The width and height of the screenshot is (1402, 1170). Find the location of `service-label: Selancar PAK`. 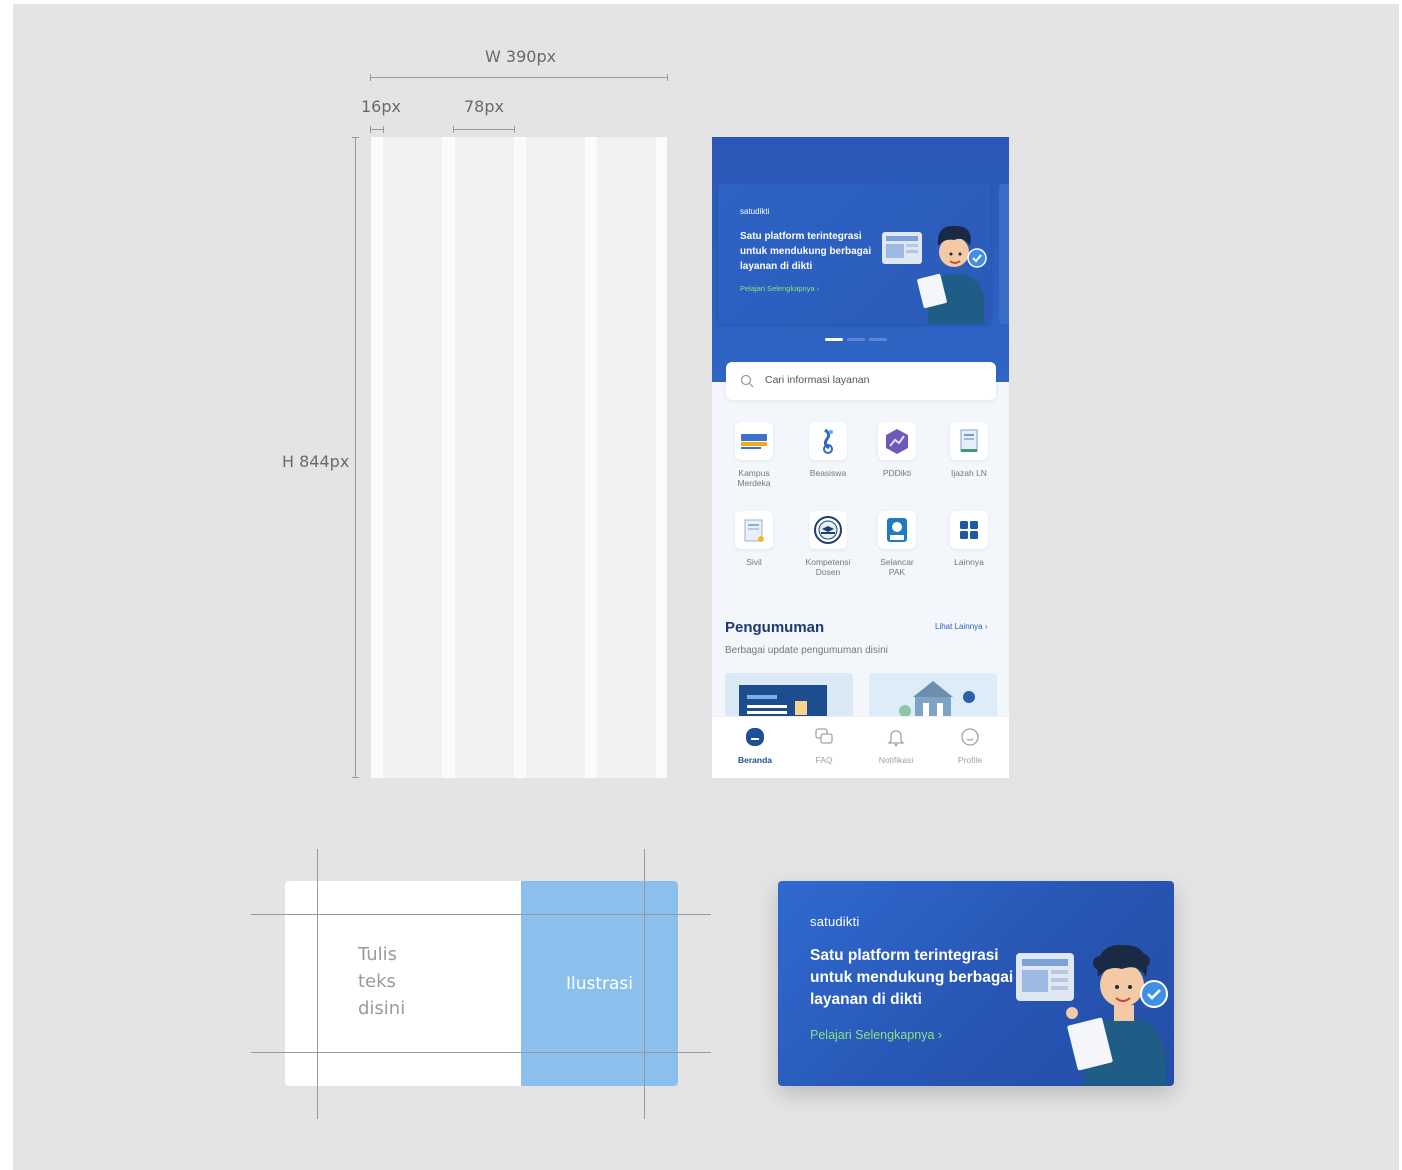

service-label: Selancar PAK is located at coordinates (897, 567).